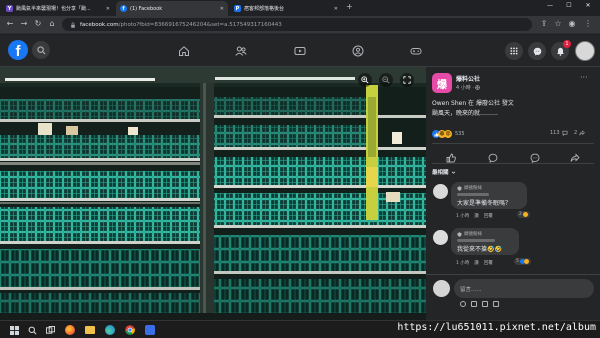 This screenshot has width=600, height=338. What do you see at coordinates (558, 23) in the screenshot?
I see `bookmark-star-icon: ☆` at bounding box center [558, 23].